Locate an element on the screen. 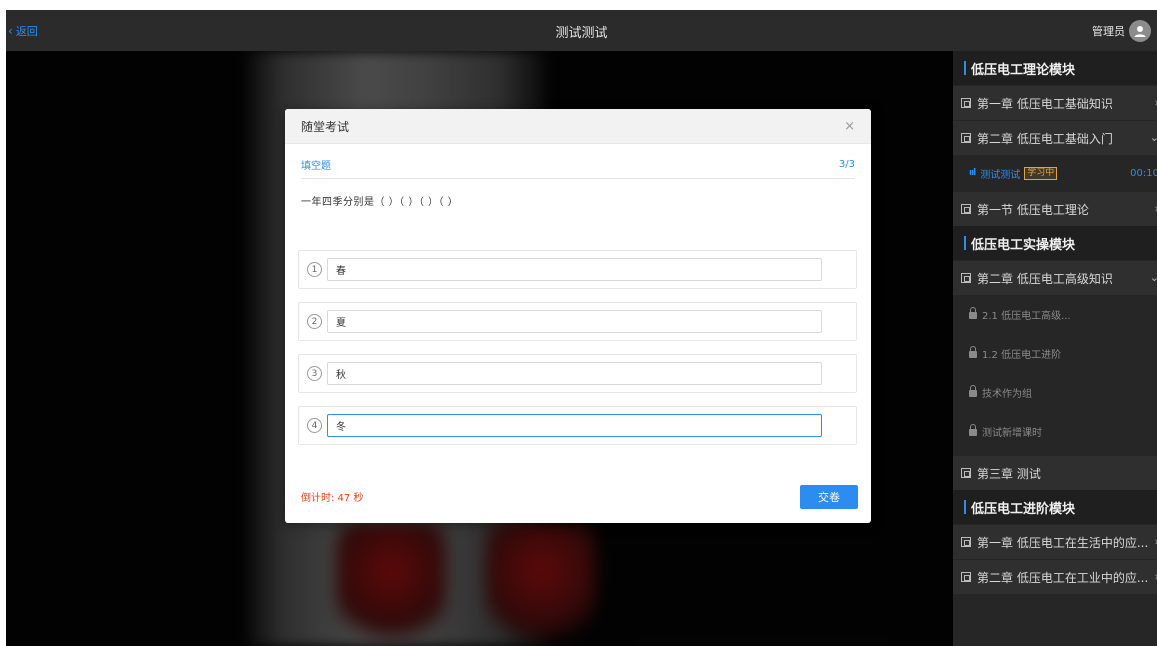 The width and height of the screenshot is (1157, 646). top-bar: ‹ 返回 测试测试 管理员 is located at coordinates (581, 30).